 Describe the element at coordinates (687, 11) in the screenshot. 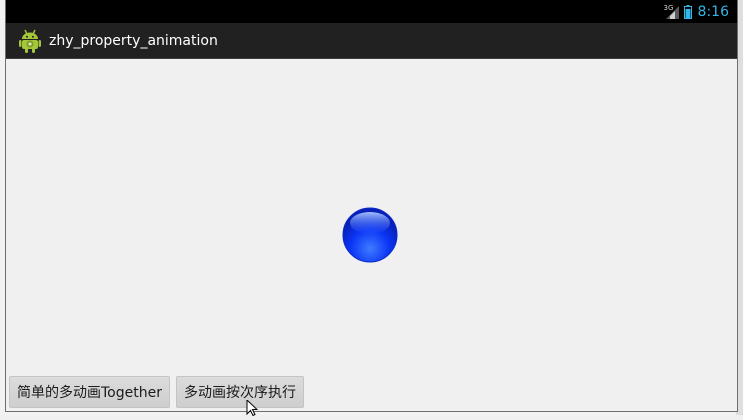

I see `battery-icon` at that location.